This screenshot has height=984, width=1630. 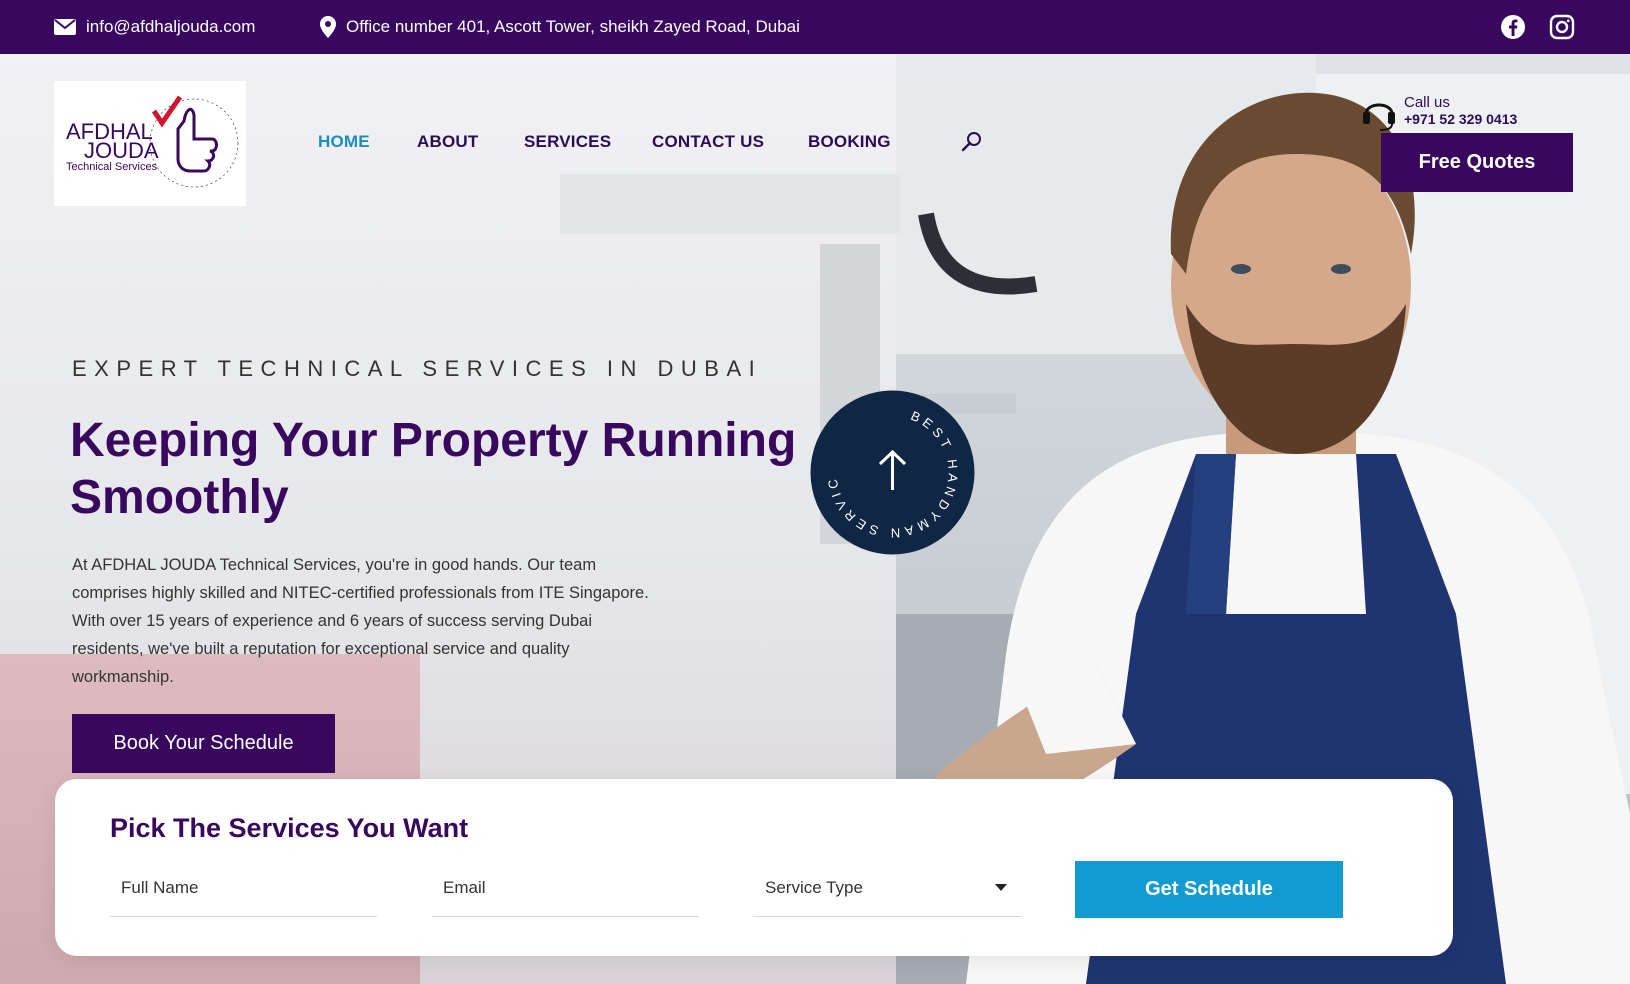 What do you see at coordinates (289, 828) in the screenshot?
I see `form-title: Pick The Services You Want` at bounding box center [289, 828].